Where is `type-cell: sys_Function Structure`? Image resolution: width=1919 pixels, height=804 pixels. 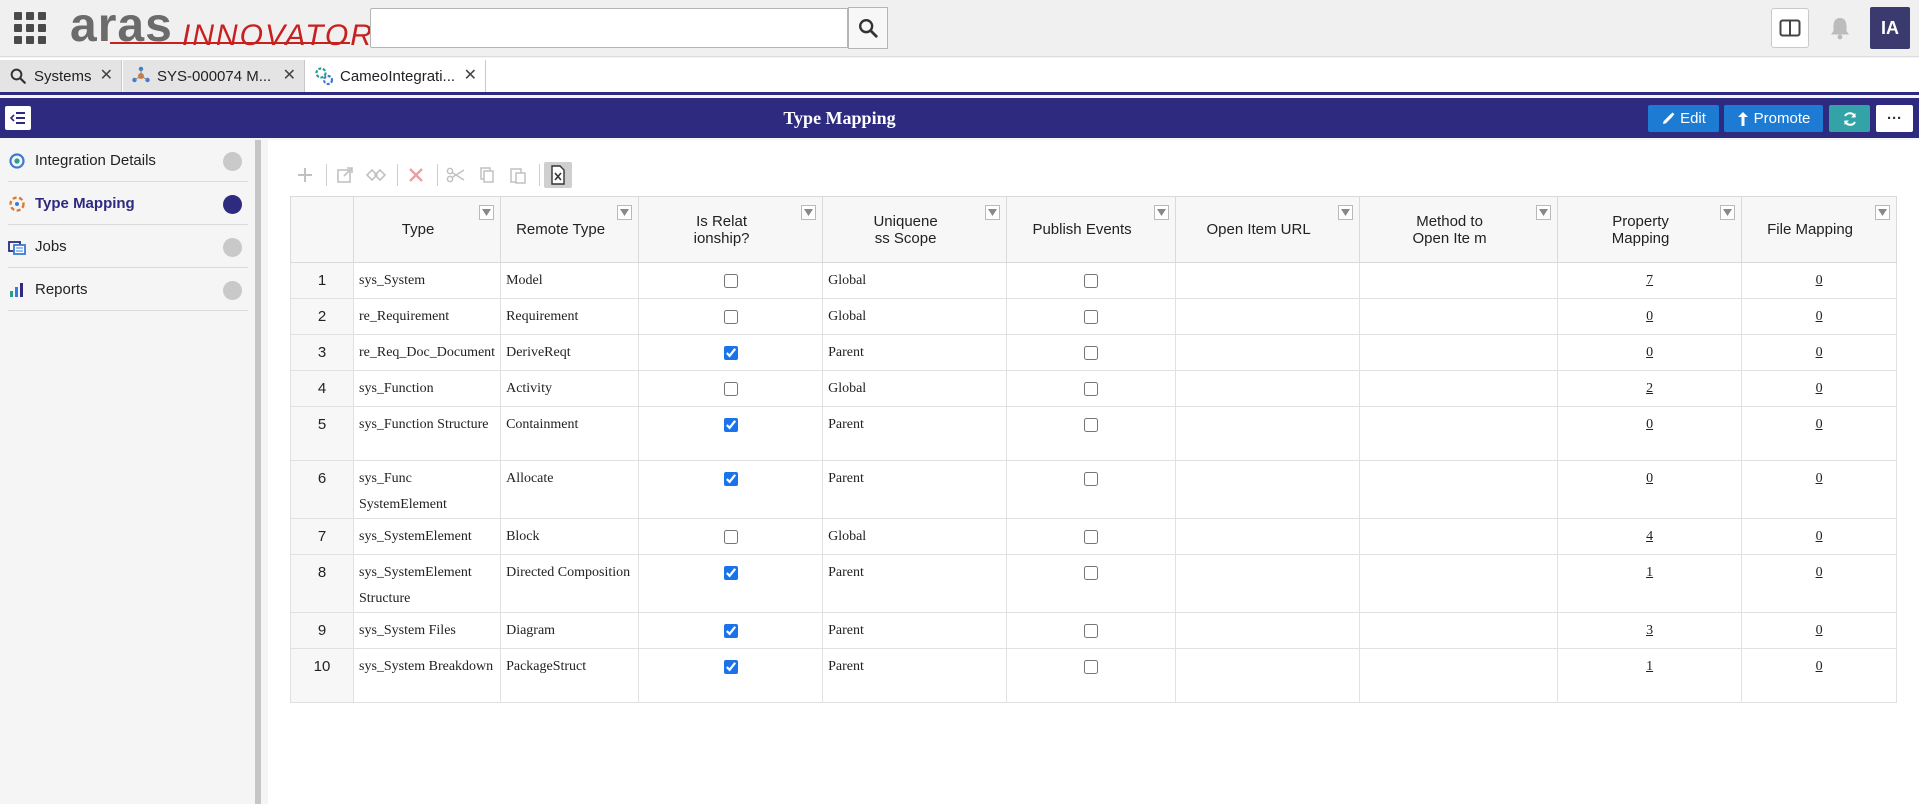 type-cell: sys_Function Structure is located at coordinates (427, 433).